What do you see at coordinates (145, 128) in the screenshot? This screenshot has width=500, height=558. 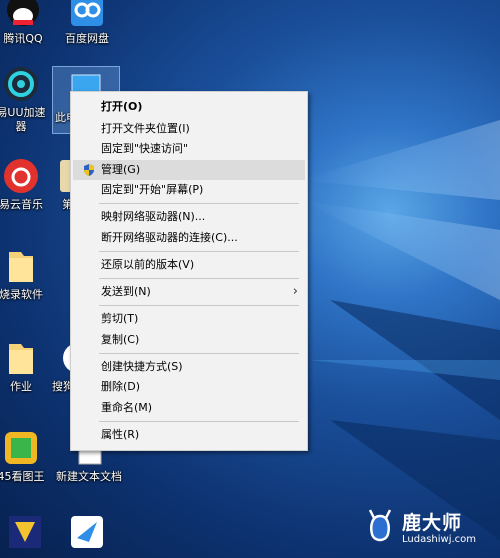 I see `menu-item-label: 打开文件夹位置(I)` at bounding box center [145, 128].